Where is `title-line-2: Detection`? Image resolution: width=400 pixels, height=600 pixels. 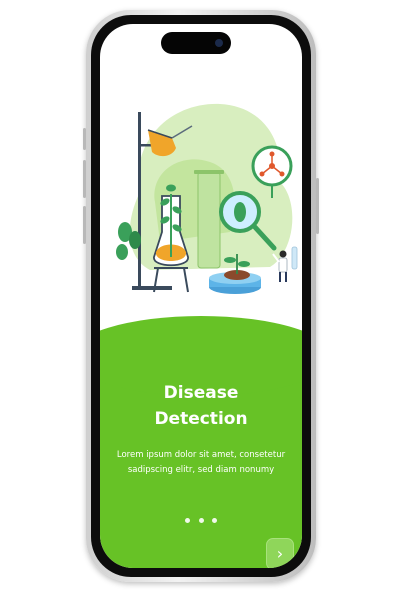 title-line-2: Detection is located at coordinates (201, 419).